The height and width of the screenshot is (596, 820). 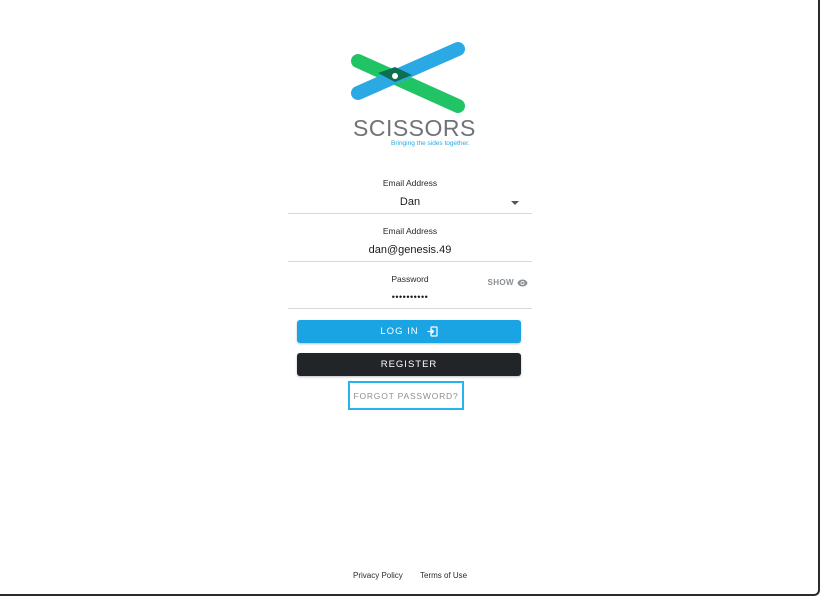 I want to click on forgot-password-label: FORGOT PASSWORD?, so click(x=406, y=395).